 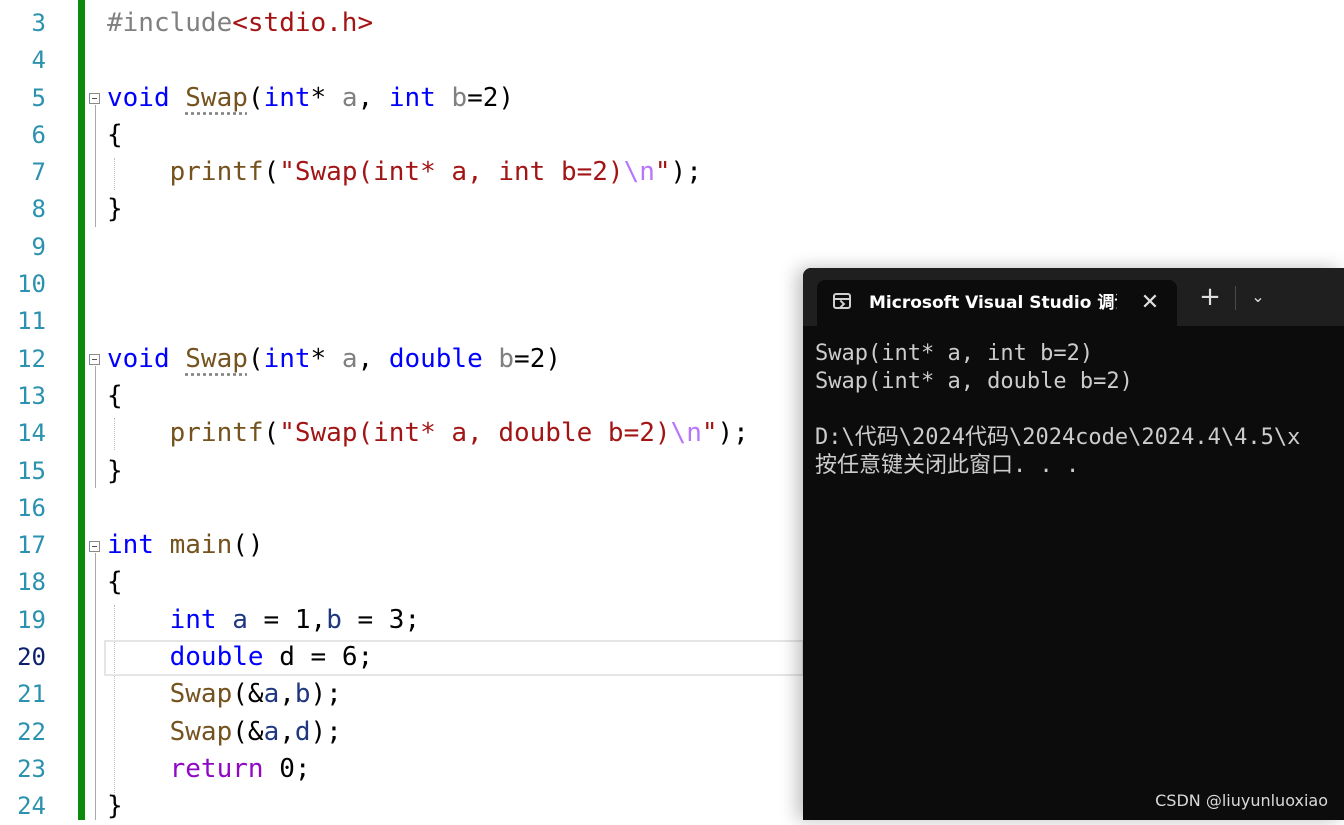 I want to click on titlebar-divider, so click(x=1235, y=298).